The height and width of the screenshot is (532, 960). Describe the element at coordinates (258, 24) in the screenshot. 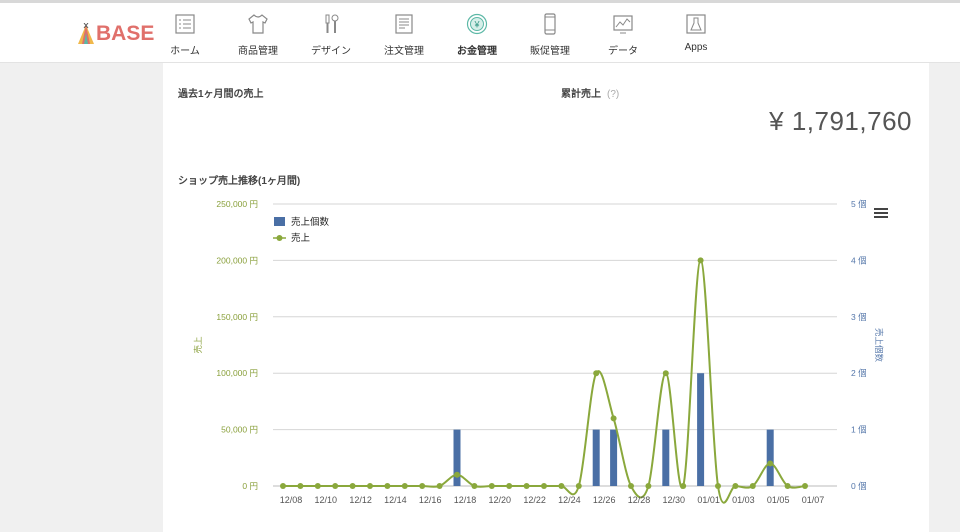

I see `shirt-icon` at that location.